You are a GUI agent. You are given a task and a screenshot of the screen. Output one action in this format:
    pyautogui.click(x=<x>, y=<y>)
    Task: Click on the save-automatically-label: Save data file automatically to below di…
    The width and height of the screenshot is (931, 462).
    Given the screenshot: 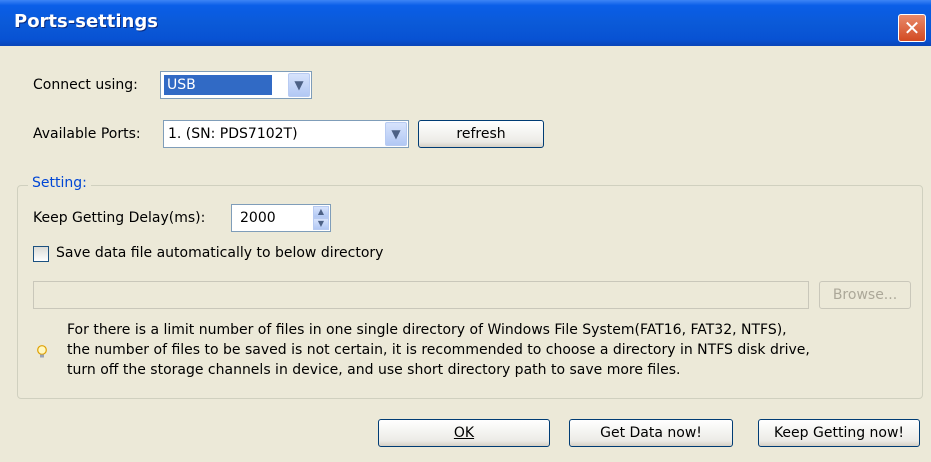 What is the action you would take?
    pyautogui.click(x=219, y=253)
    